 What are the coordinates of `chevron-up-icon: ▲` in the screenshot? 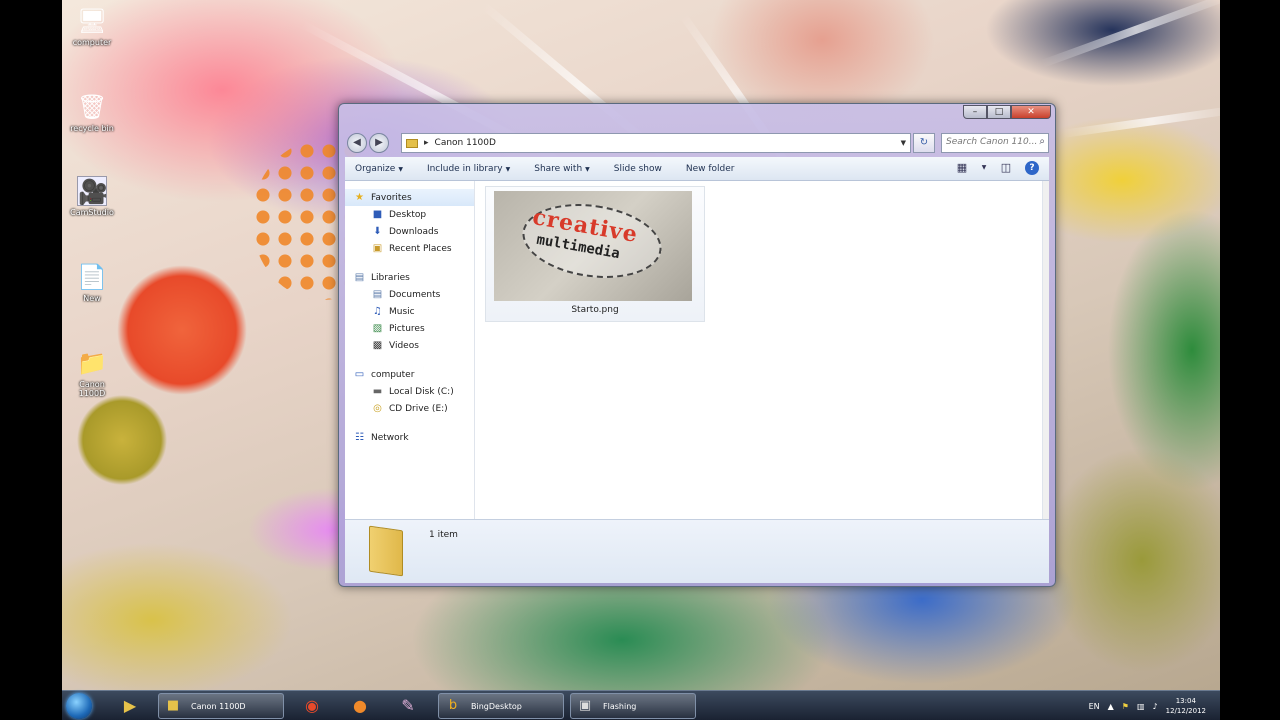 It's located at (1111, 706).